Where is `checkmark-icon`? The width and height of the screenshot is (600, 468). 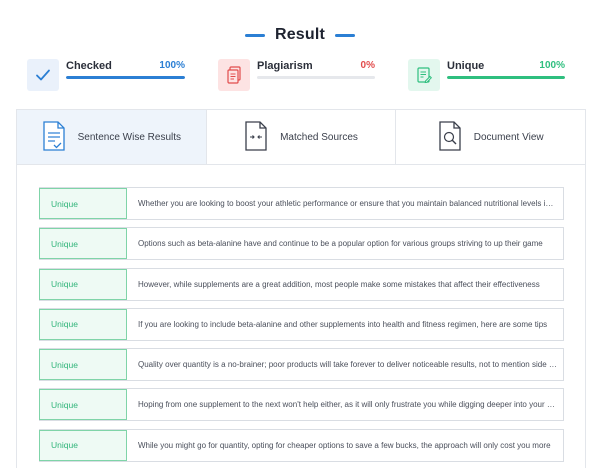 checkmark-icon is located at coordinates (43, 75).